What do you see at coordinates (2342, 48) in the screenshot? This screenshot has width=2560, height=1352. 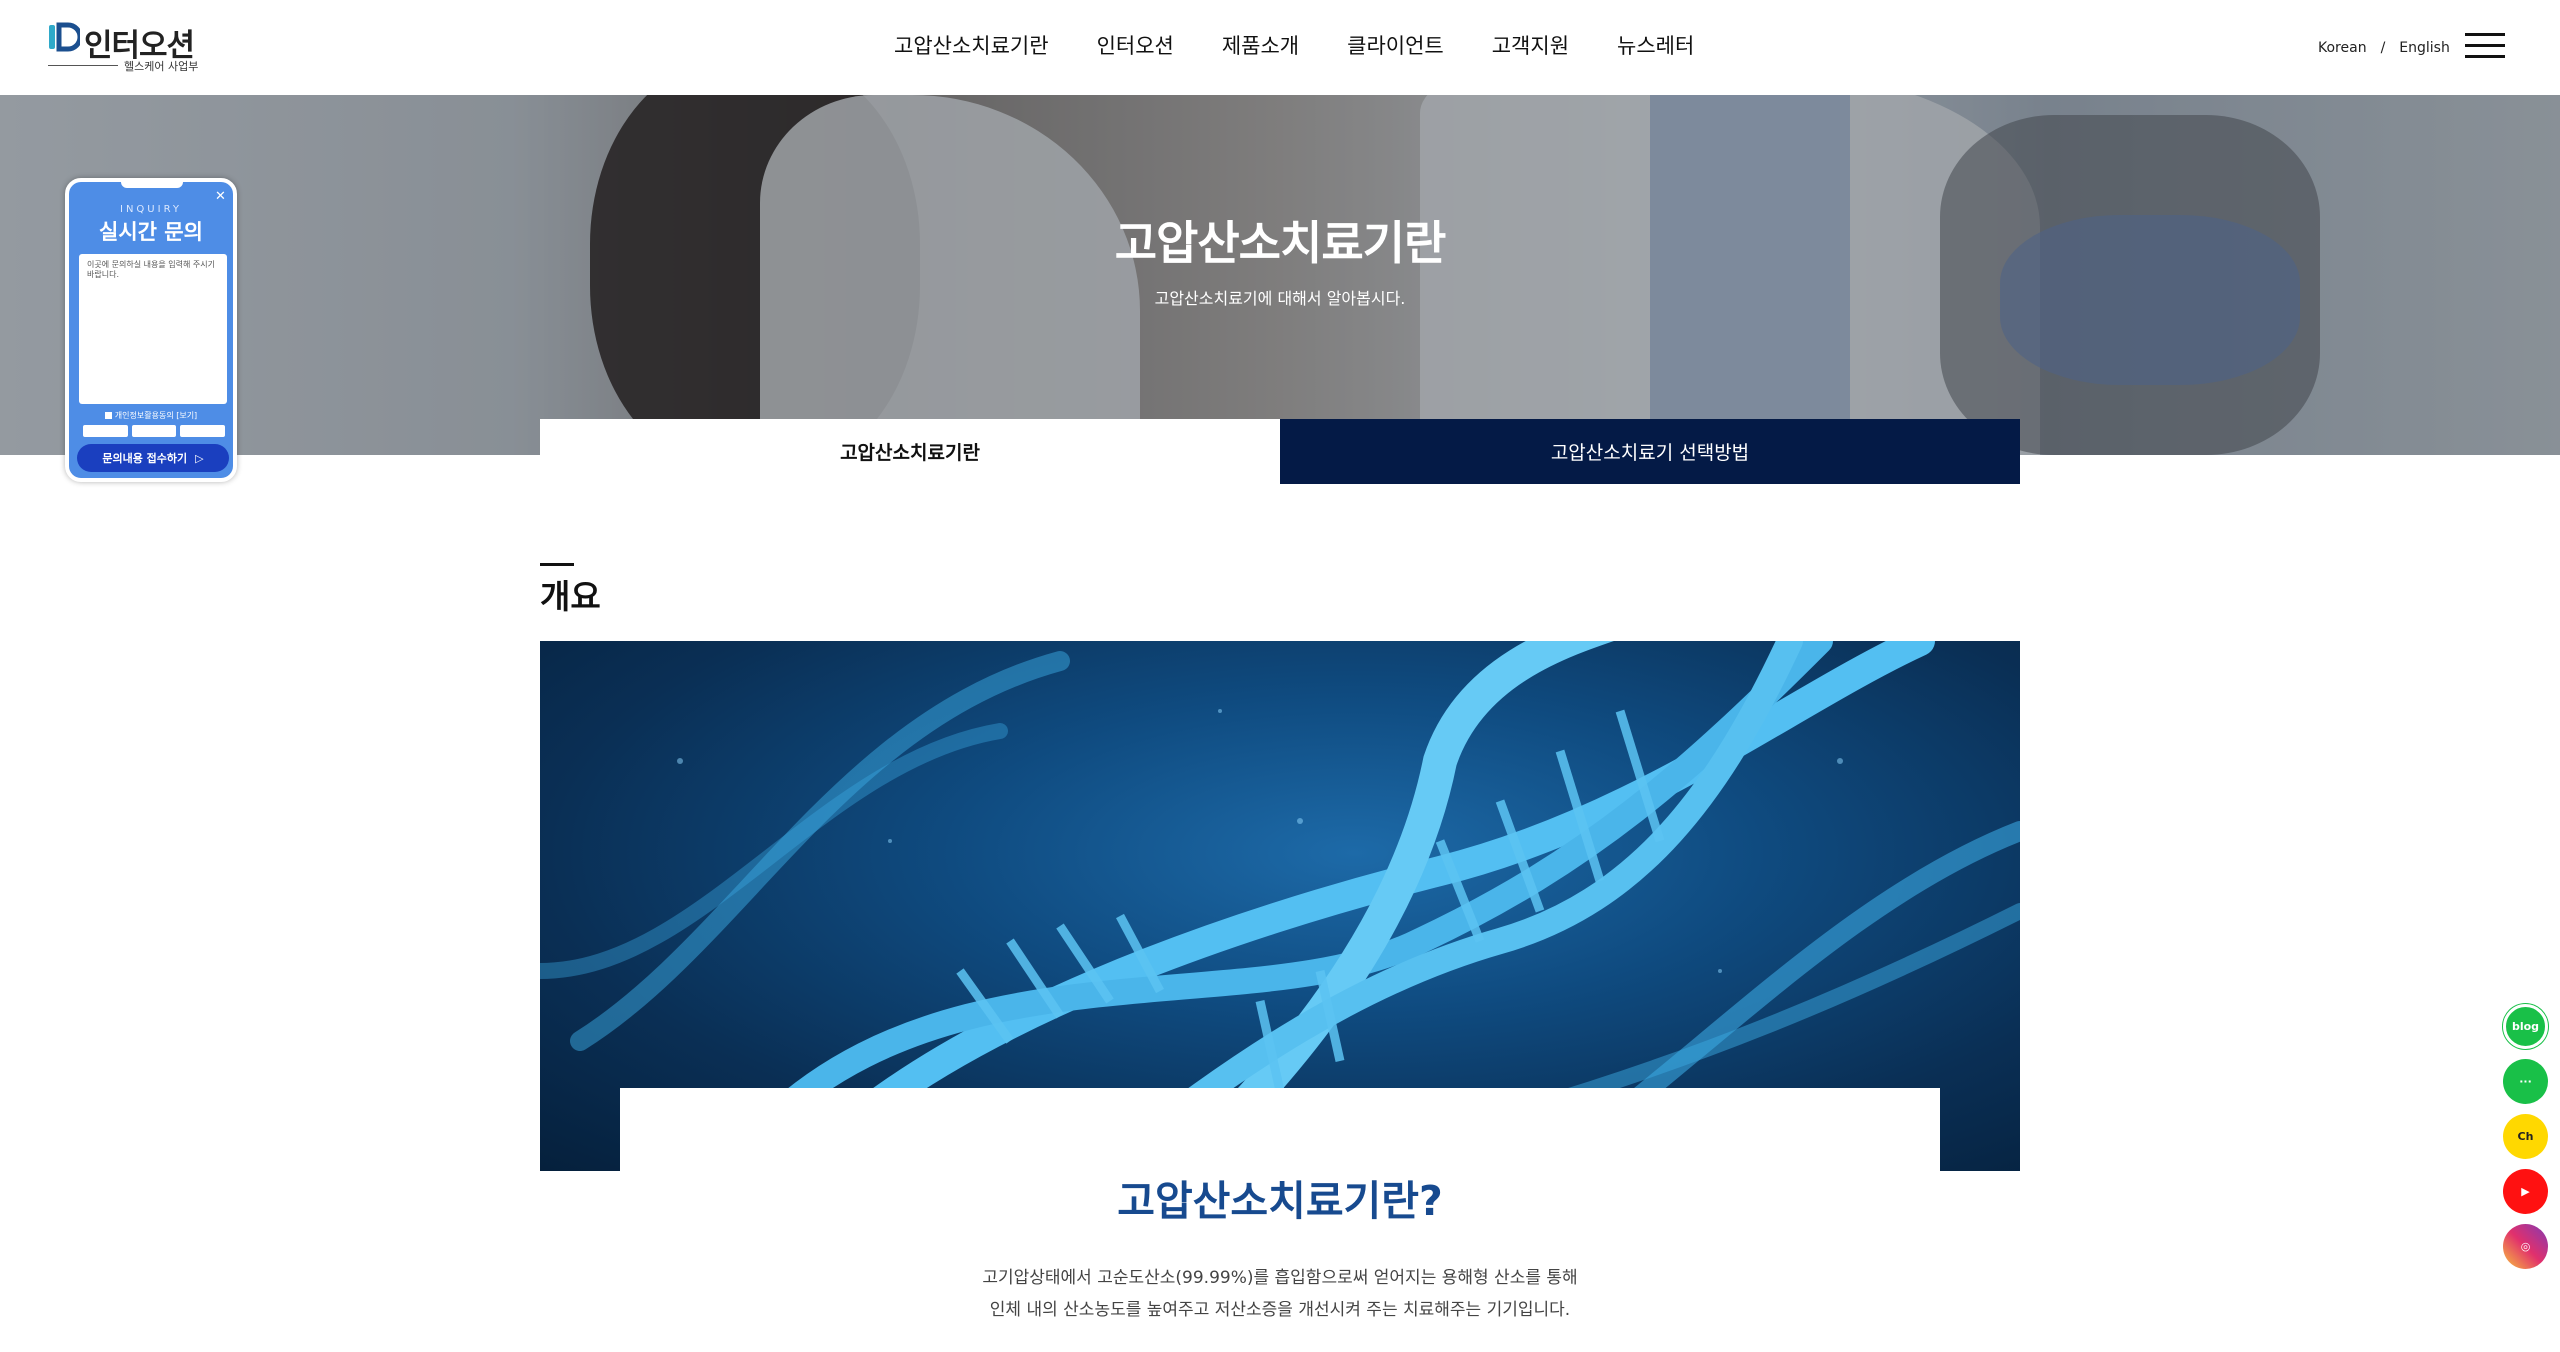 I see `lang-korean-link: Korean` at bounding box center [2342, 48].